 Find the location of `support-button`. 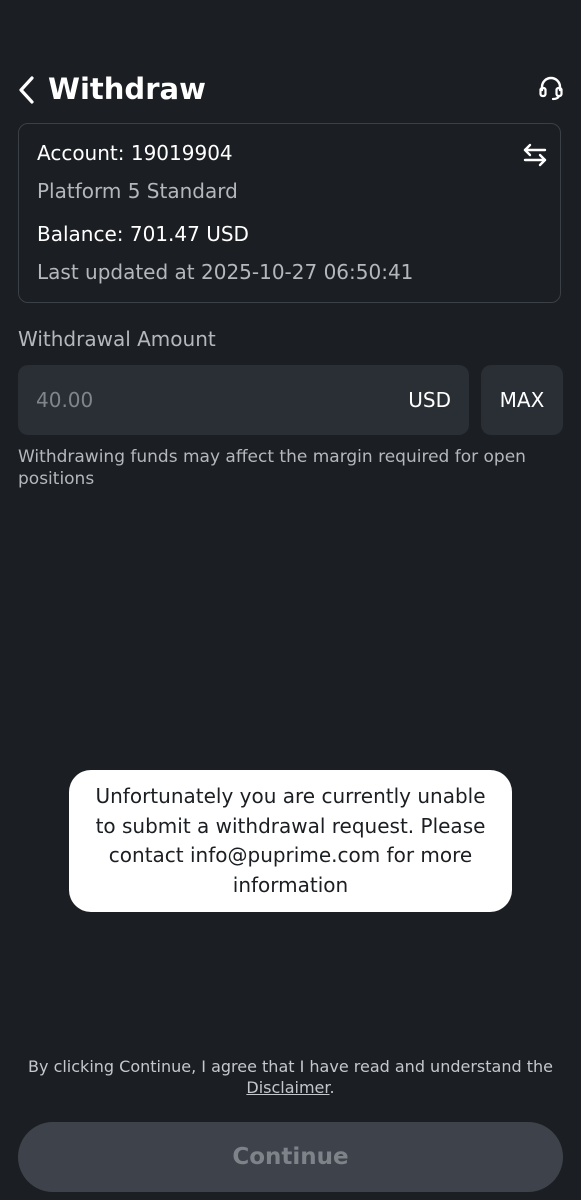

support-button is located at coordinates (551, 88).